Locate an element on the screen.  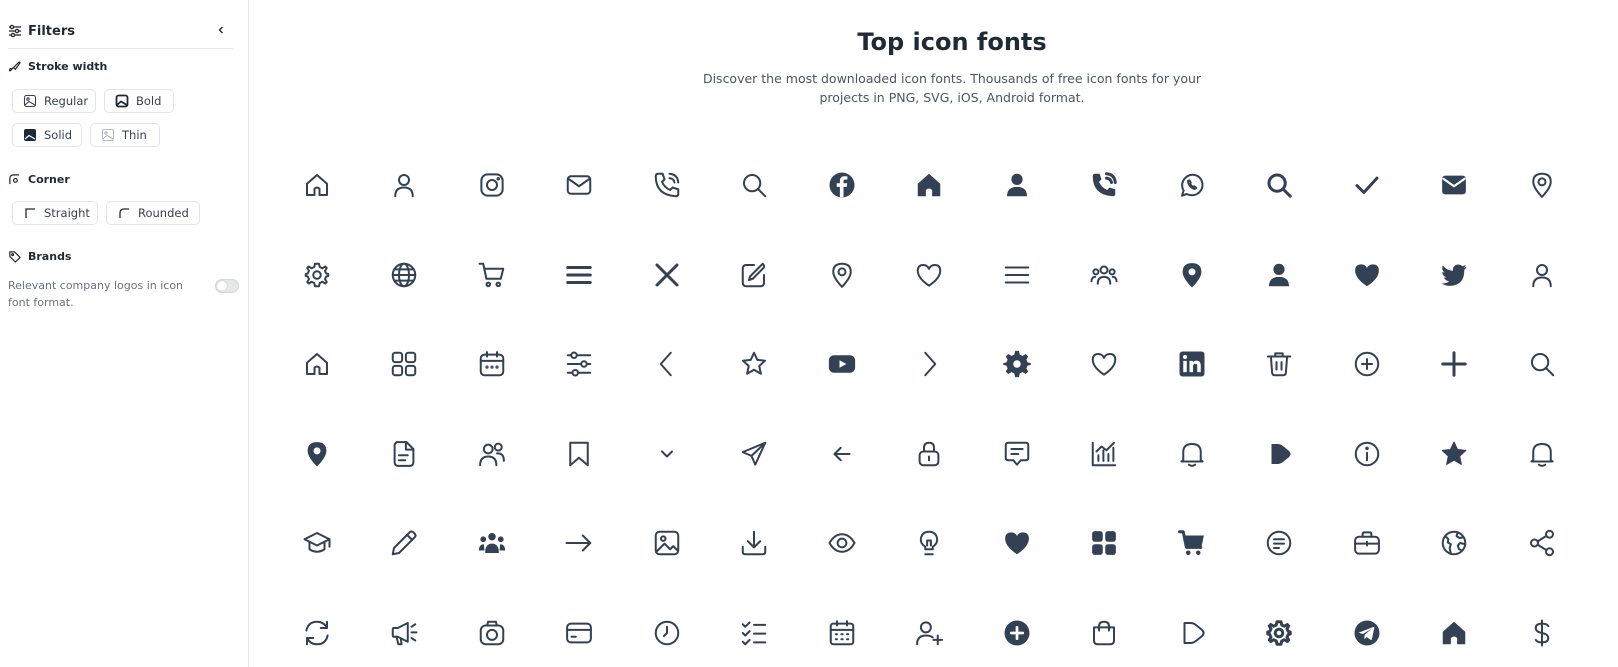
settings-icon is located at coordinates (317, 275).